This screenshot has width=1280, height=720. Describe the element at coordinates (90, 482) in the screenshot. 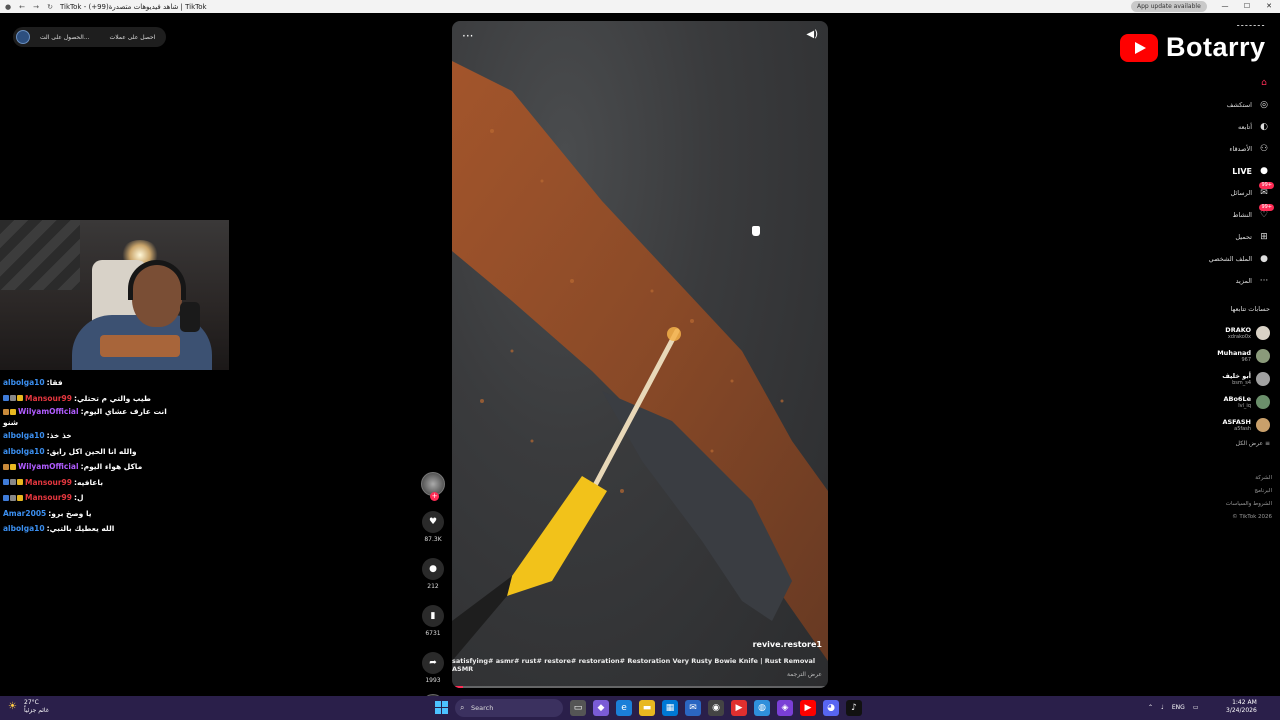

I see `chat-text: باعافيه` at that location.